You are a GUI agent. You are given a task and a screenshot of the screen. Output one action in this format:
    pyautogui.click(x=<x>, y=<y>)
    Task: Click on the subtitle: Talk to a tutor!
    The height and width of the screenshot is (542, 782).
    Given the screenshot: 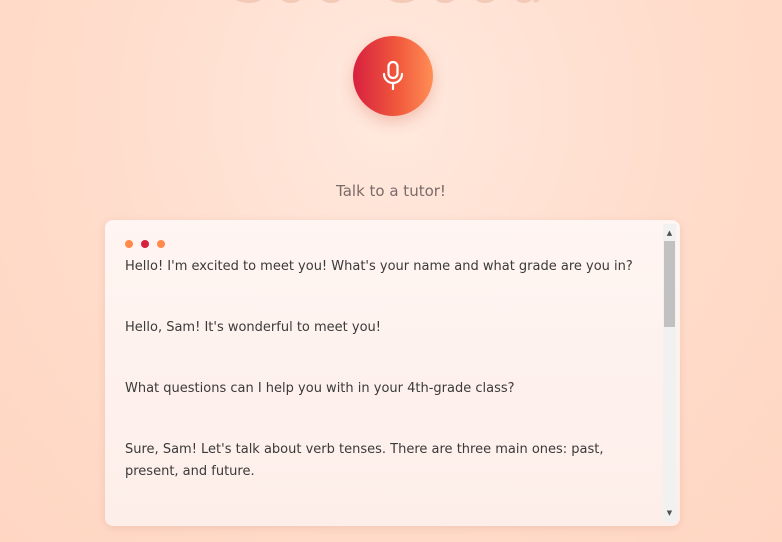 What is the action you would take?
    pyautogui.click(x=391, y=191)
    